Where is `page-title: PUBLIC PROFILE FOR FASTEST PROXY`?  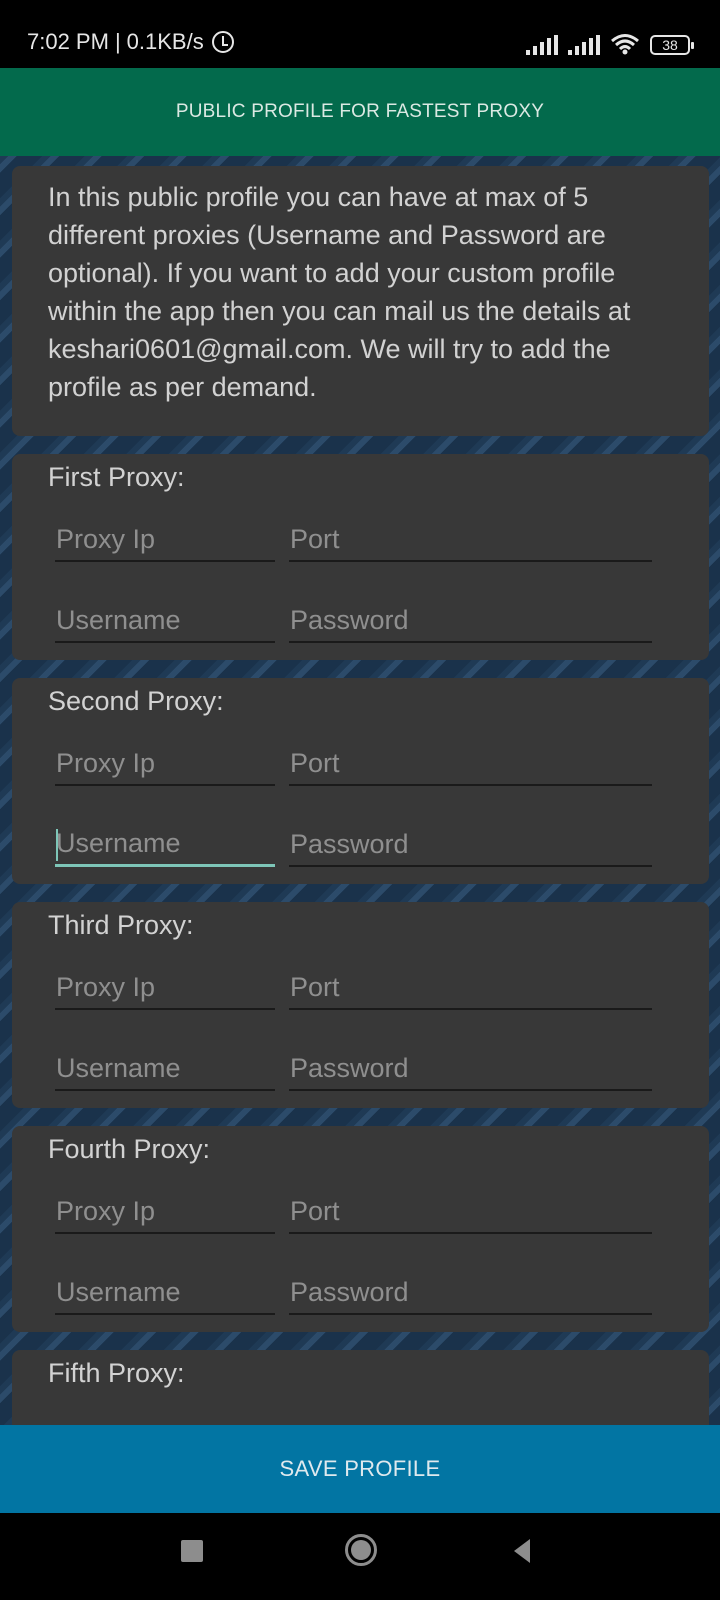 page-title: PUBLIC PROFILE FOR FASTEST PROXY is located at coordinates (360, 111).